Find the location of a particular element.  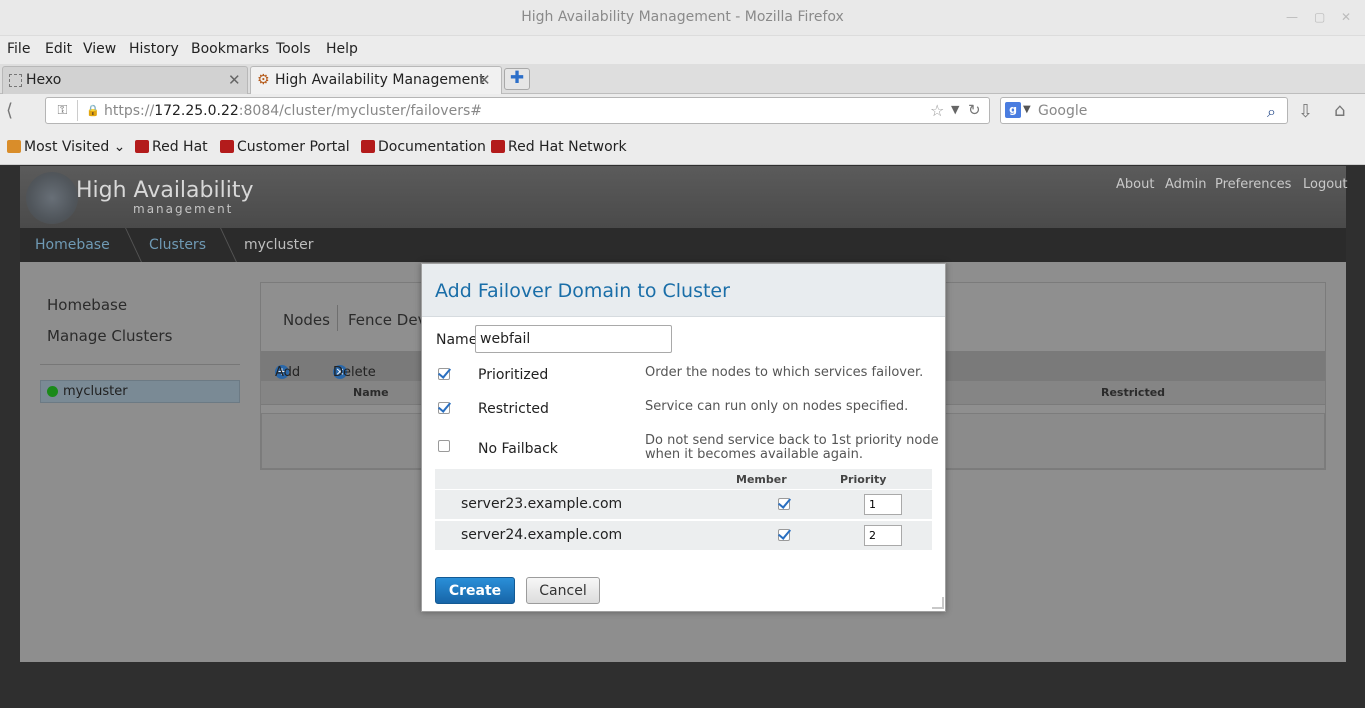

tab-ha-management: ⚙ High Availability Management ✕ is located at coordinates (376, 80).